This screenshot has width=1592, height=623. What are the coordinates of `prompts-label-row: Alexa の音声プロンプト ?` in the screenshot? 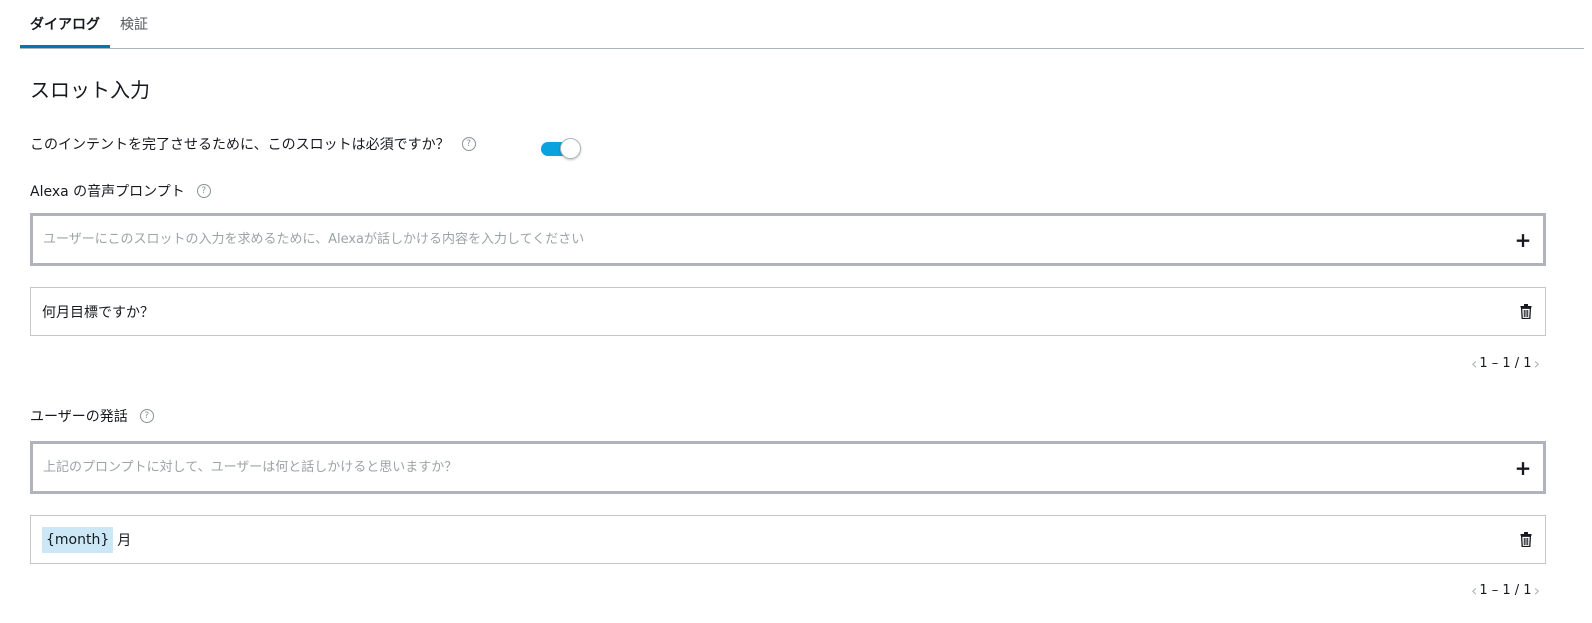 It's located at (120, 191).